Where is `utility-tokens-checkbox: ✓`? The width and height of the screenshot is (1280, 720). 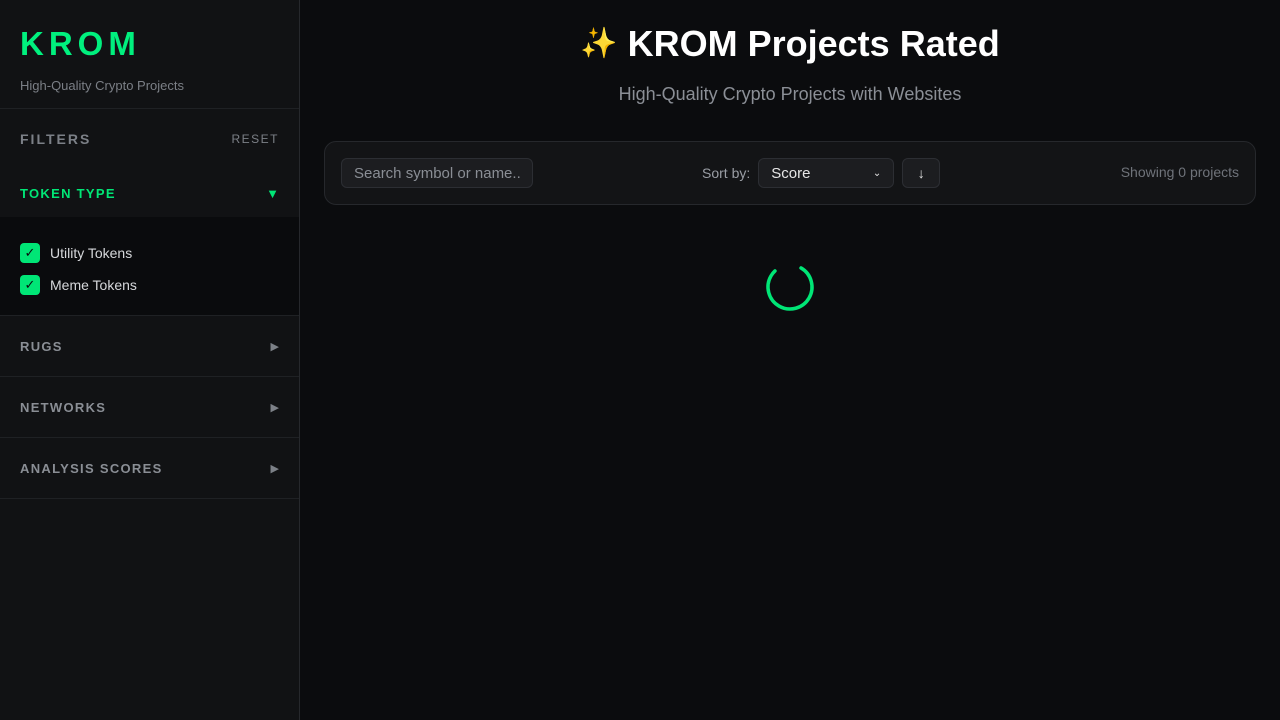
utility-tokens-checkbox: ✓ is located at coordinates (30, 253).